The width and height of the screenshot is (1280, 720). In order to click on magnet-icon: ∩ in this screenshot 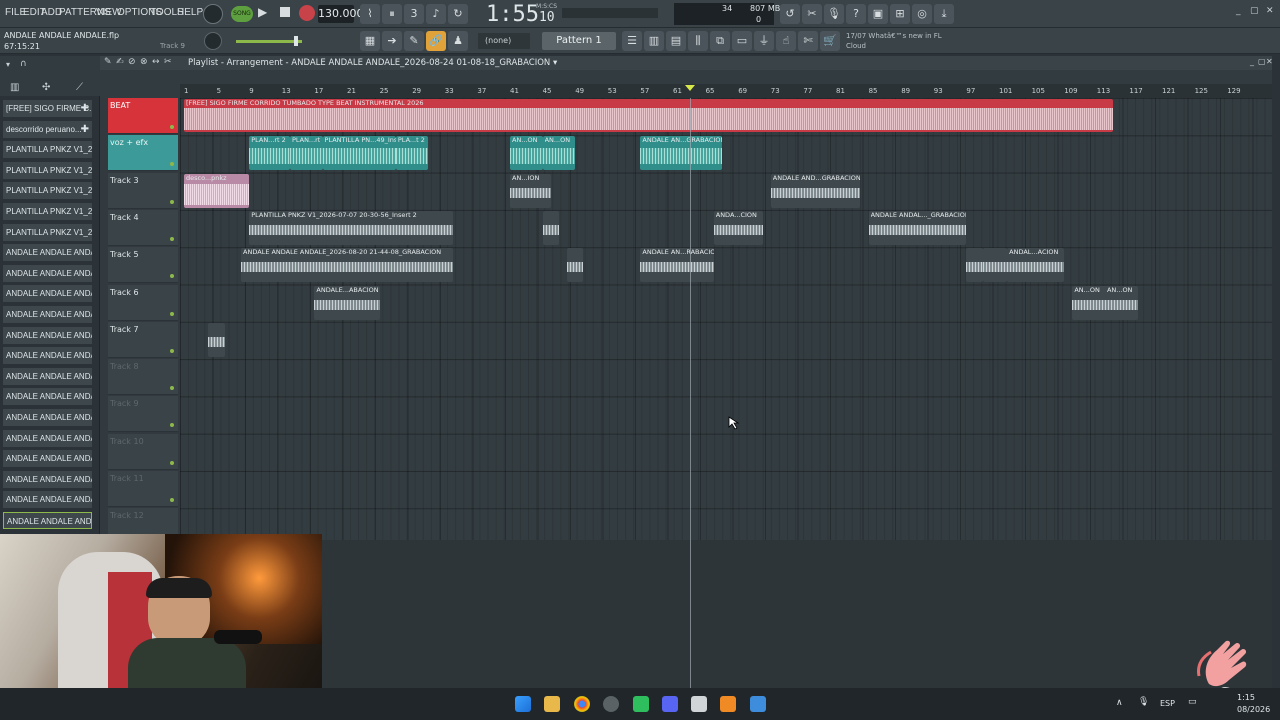, I will do `click(23, 64)`.